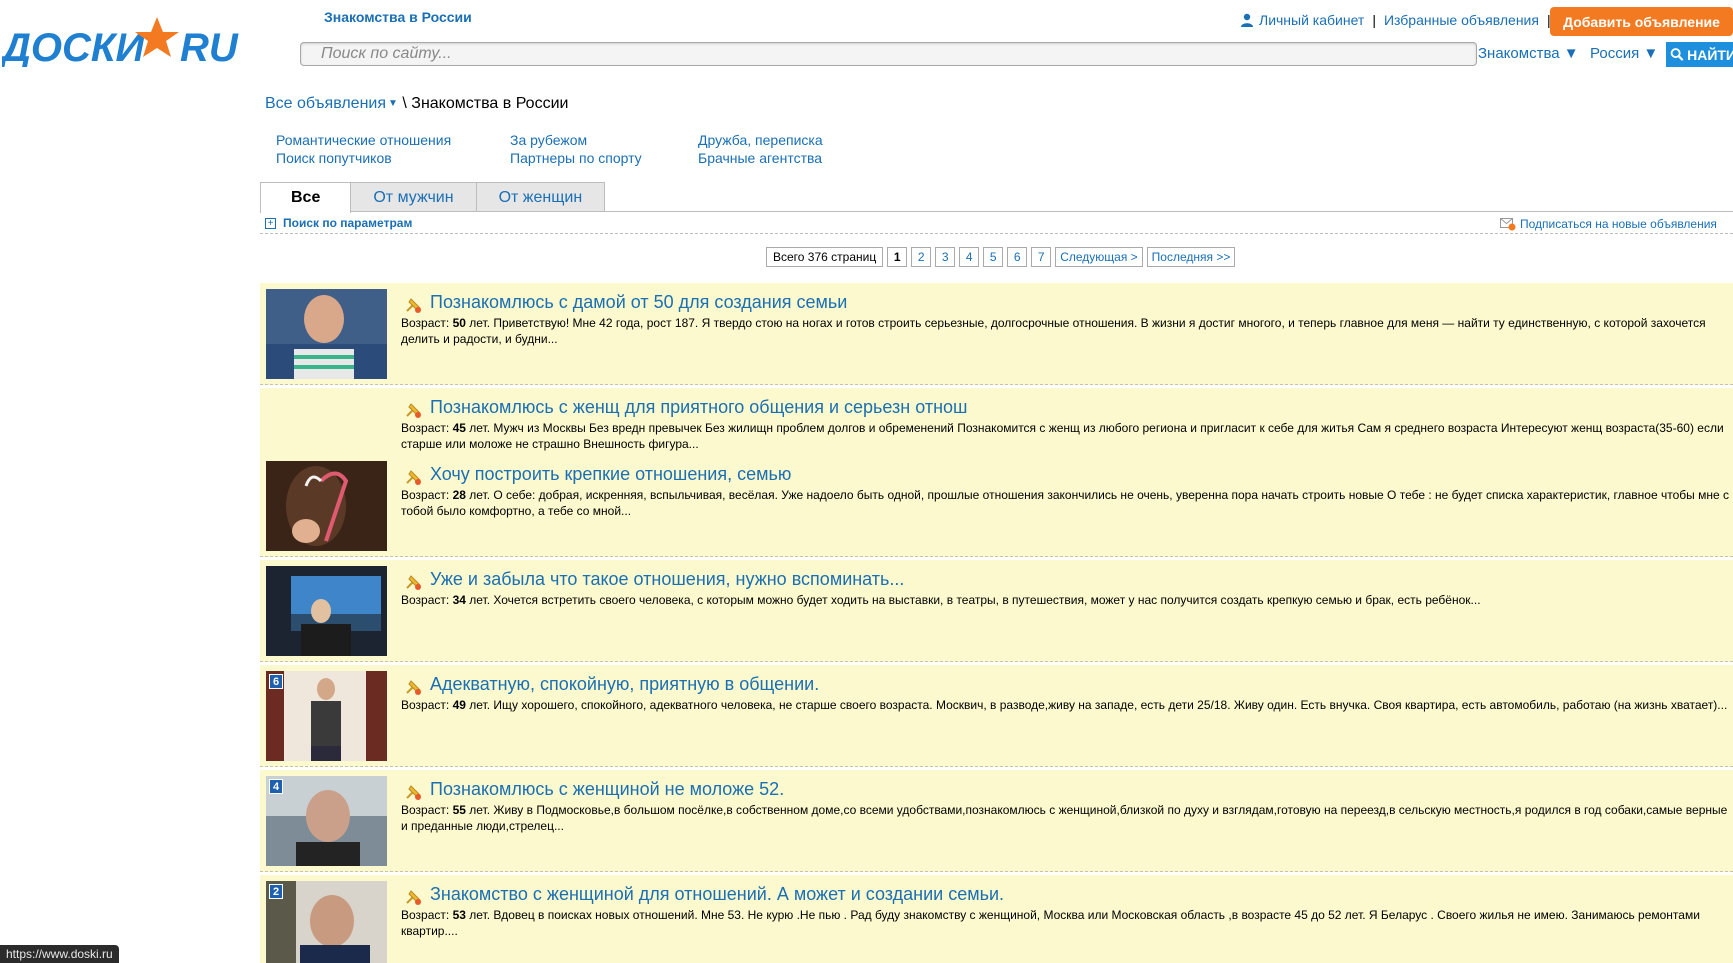 Image resolution: width=1733 pixels, height=963 pixels. What do you see at coordinates (607, 789) in the screenshot?
I see `listing-title-link: Познакомлюсь с женщиной не моложе 52.` at bounding box center [607, 789].